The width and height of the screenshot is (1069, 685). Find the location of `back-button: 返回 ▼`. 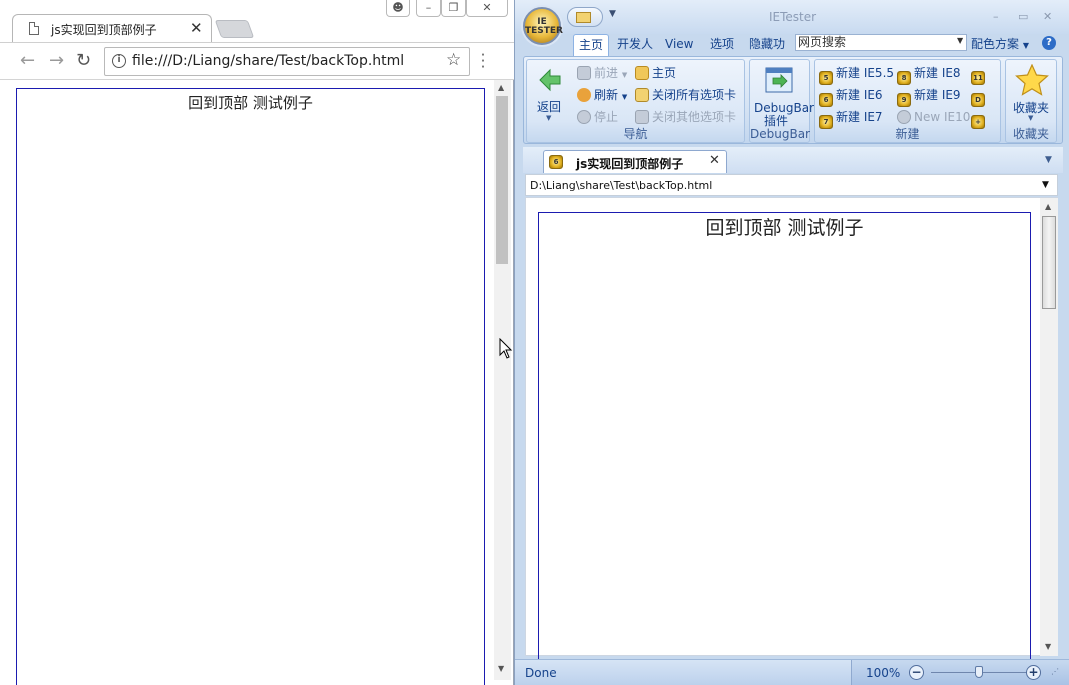

back-button: 返回 ▼ is located at coordinates (551, 95).